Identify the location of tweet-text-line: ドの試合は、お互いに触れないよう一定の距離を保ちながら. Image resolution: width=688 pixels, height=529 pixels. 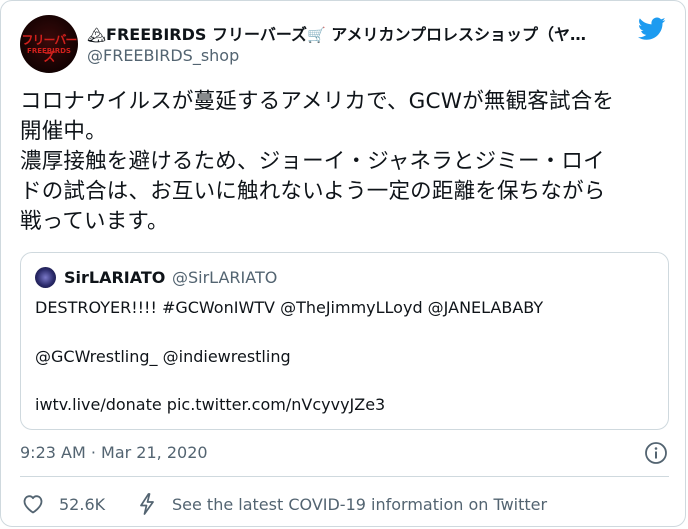
(313, 191).